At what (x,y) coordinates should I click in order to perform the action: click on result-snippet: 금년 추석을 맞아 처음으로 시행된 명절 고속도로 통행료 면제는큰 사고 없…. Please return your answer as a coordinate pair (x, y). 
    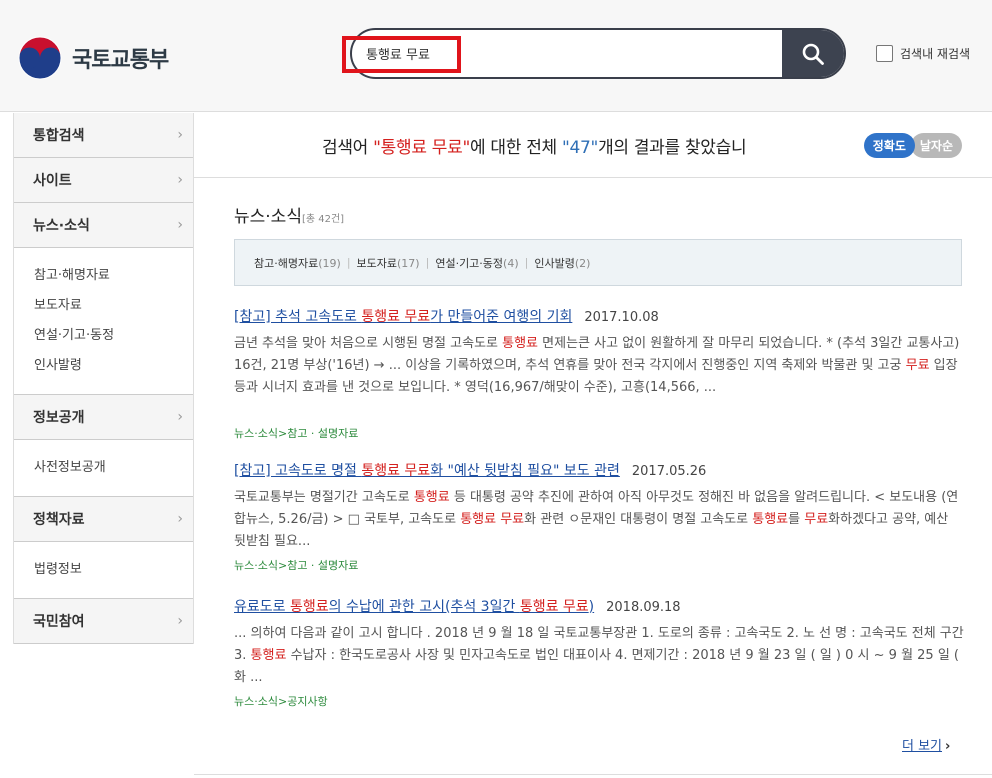
    Looking at the image, I should click on (599, 377).